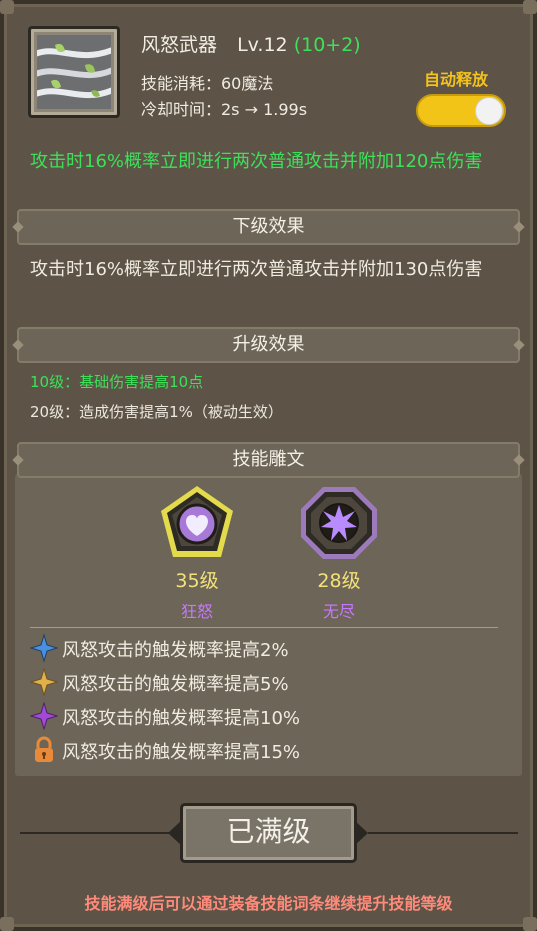 The image size is (537, 931). What do you see at coordinates (339, 523) in the screenshot?
I see `rune-slot-endless` at bounding box center [339, 523].